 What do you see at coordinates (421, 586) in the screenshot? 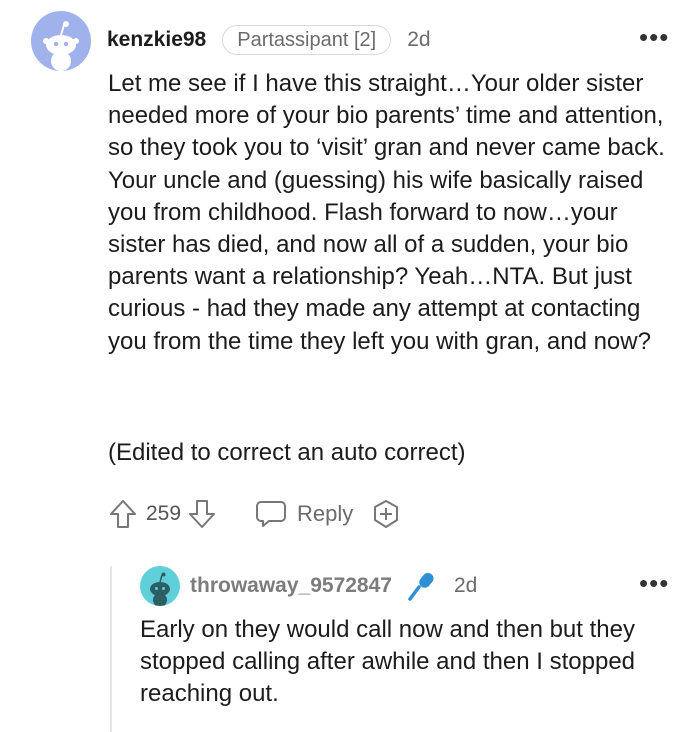
I see `microphone-icon` at bounding box center [421, 586].